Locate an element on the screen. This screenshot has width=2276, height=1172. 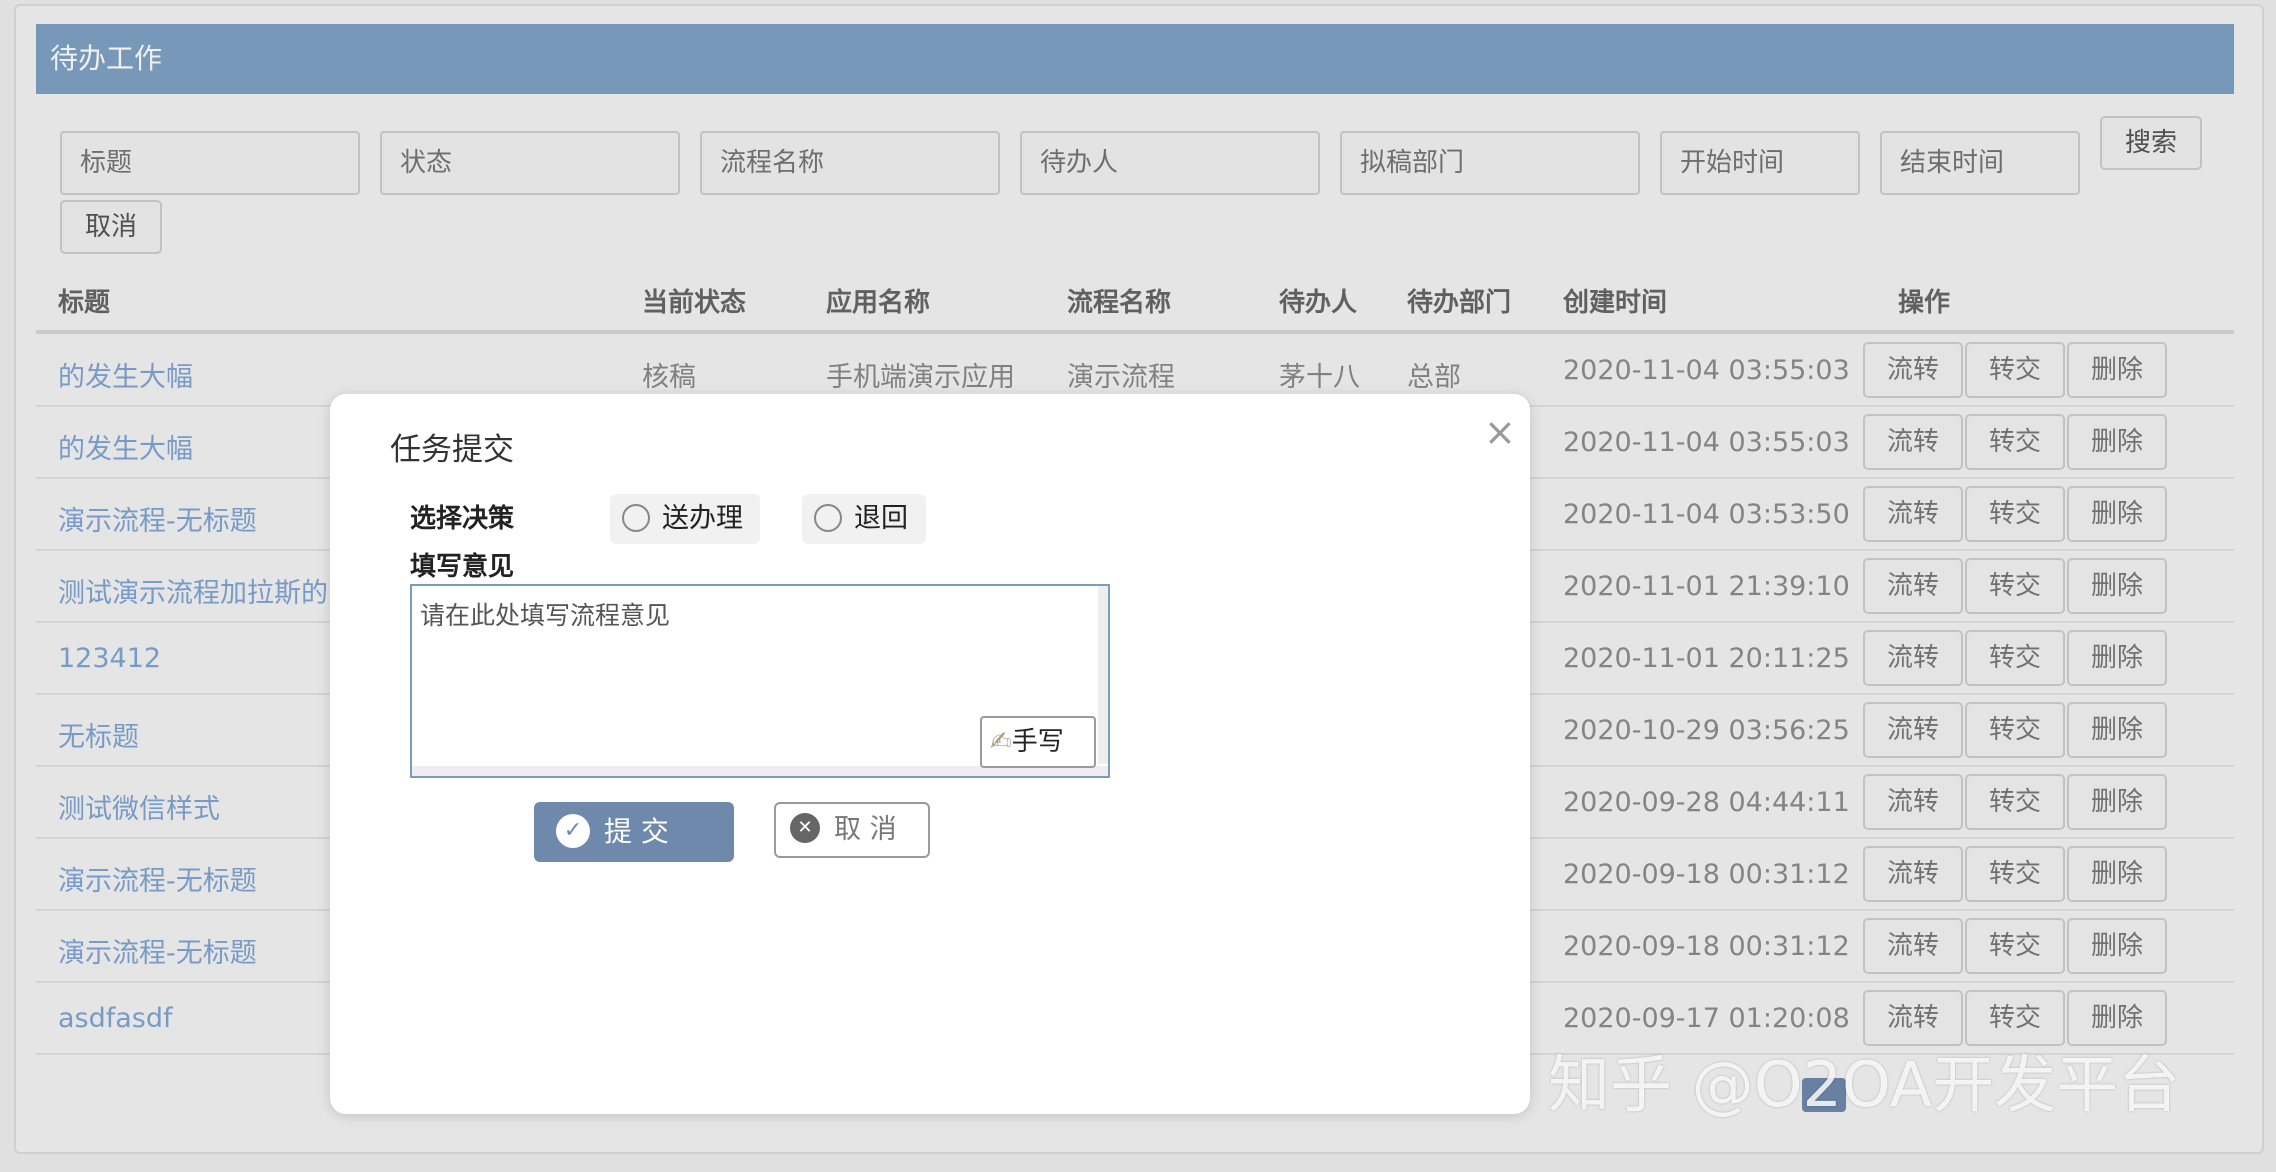
close-circle-icon: ✕ is located at coordinates (805, 828).